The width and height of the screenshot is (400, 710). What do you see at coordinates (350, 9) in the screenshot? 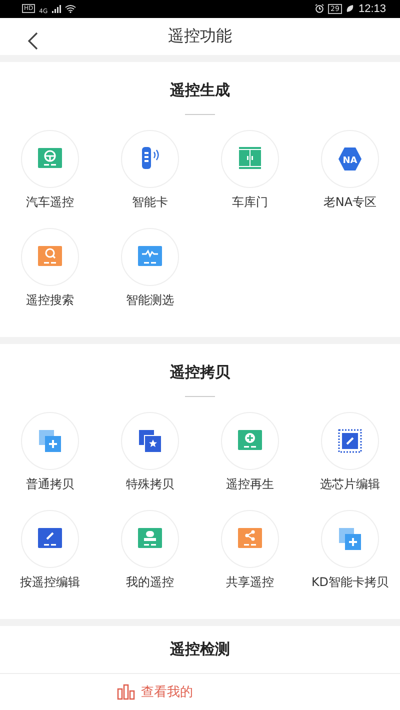
I see `leaf-icon` at bounding box center [350, 9].